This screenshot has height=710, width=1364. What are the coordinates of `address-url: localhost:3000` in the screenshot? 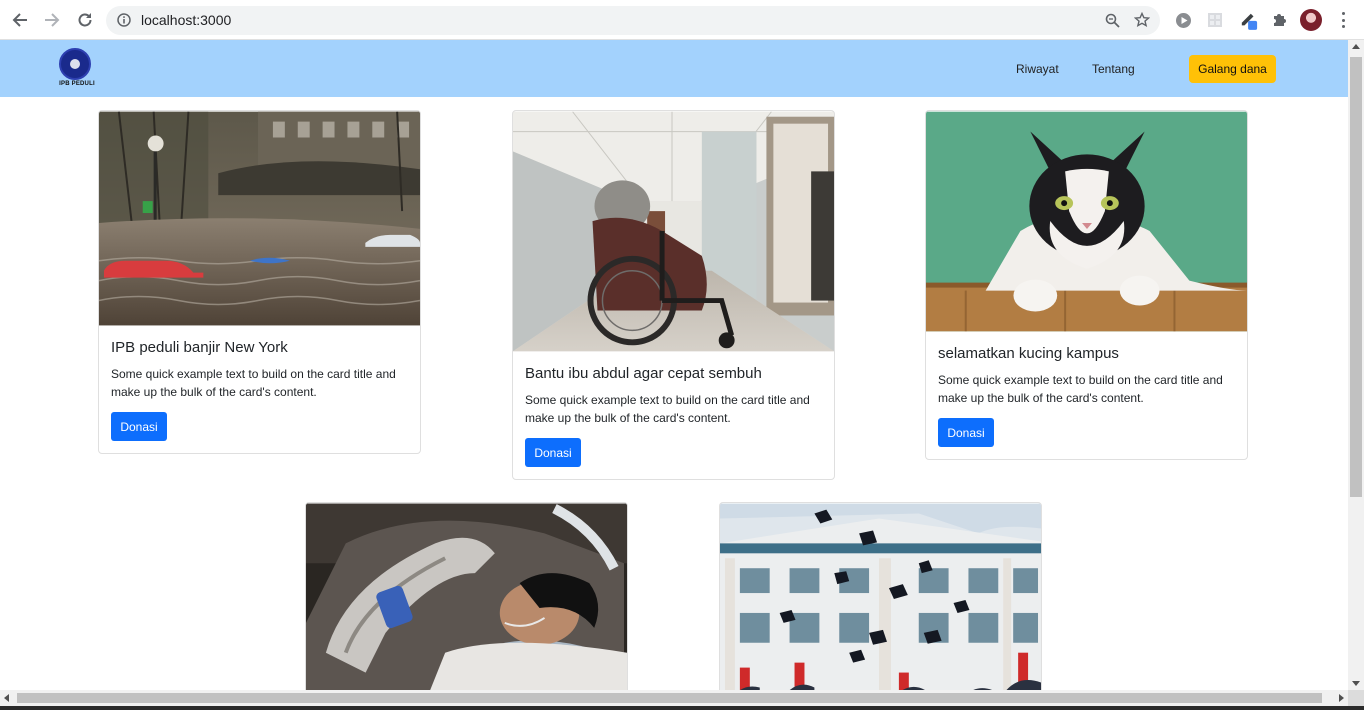 It's located at (186, 20).